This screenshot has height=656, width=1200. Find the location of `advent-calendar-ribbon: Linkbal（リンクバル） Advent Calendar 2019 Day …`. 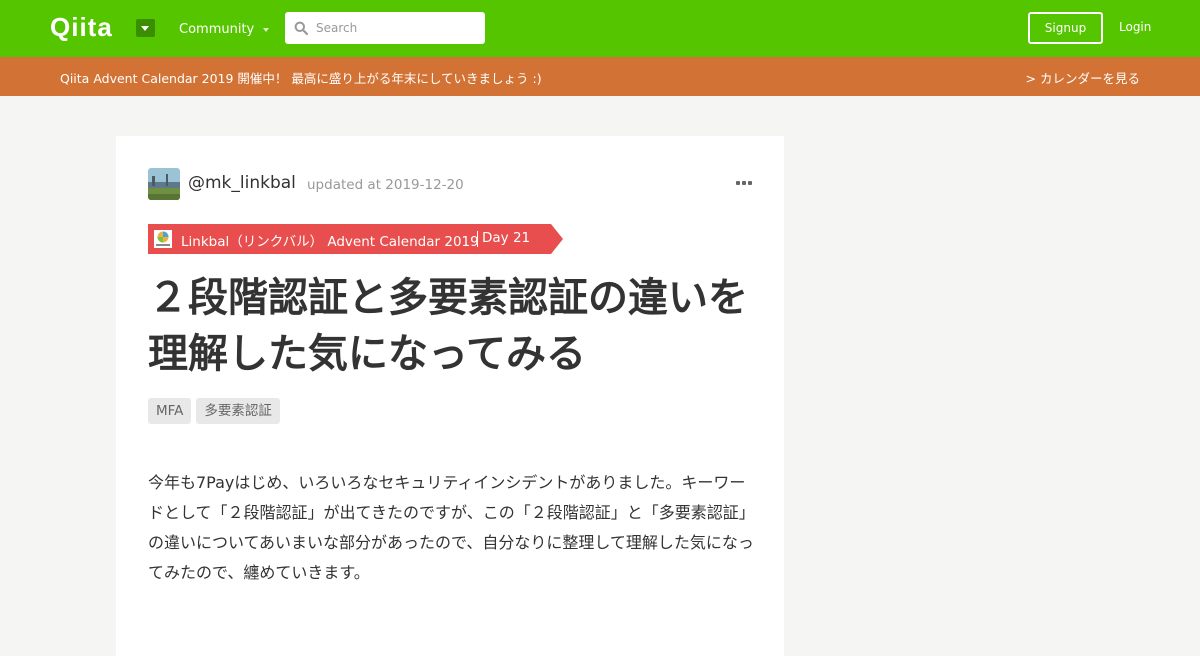

advent-calendar-ribbon: Linkbal（リンクバル） Advent Calendar 2019 Day … is located at coordinates (355, 239).